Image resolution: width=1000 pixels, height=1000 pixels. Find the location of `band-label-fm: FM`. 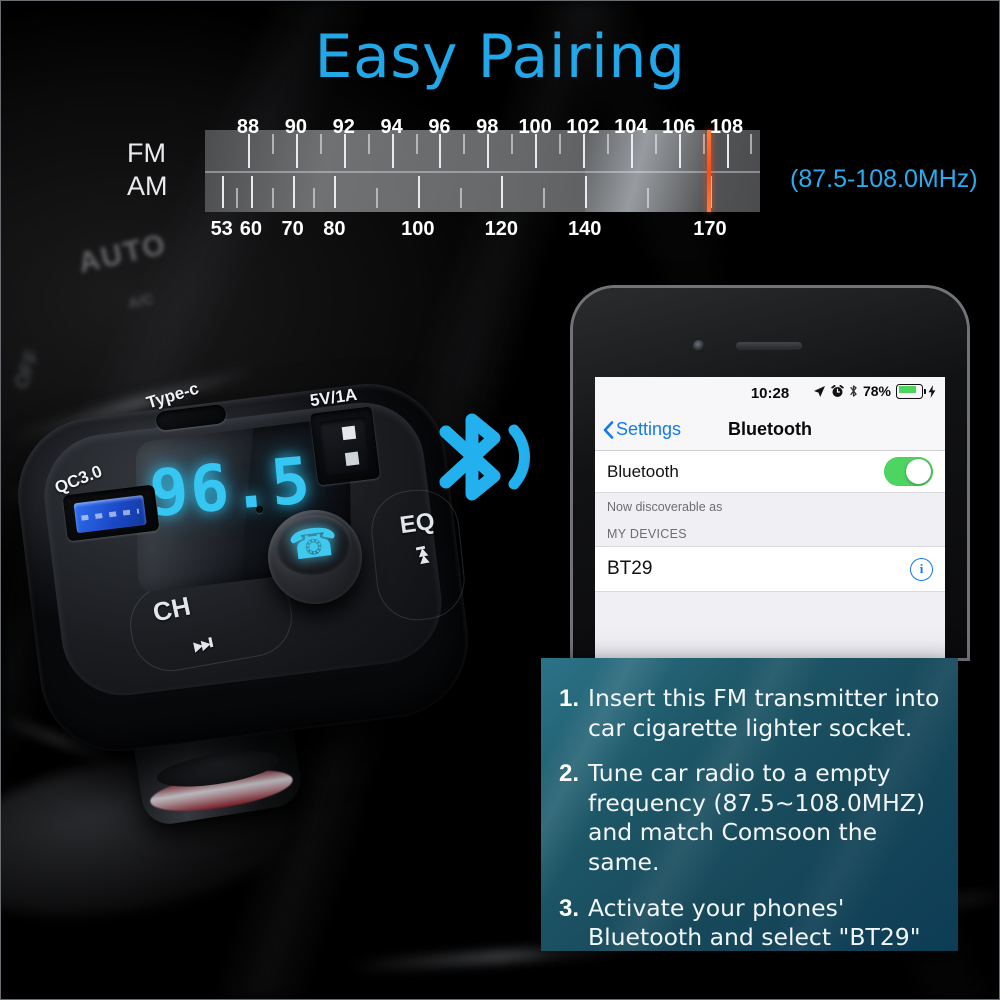

band-label-fm: FM is located at coordinates (146, 153).